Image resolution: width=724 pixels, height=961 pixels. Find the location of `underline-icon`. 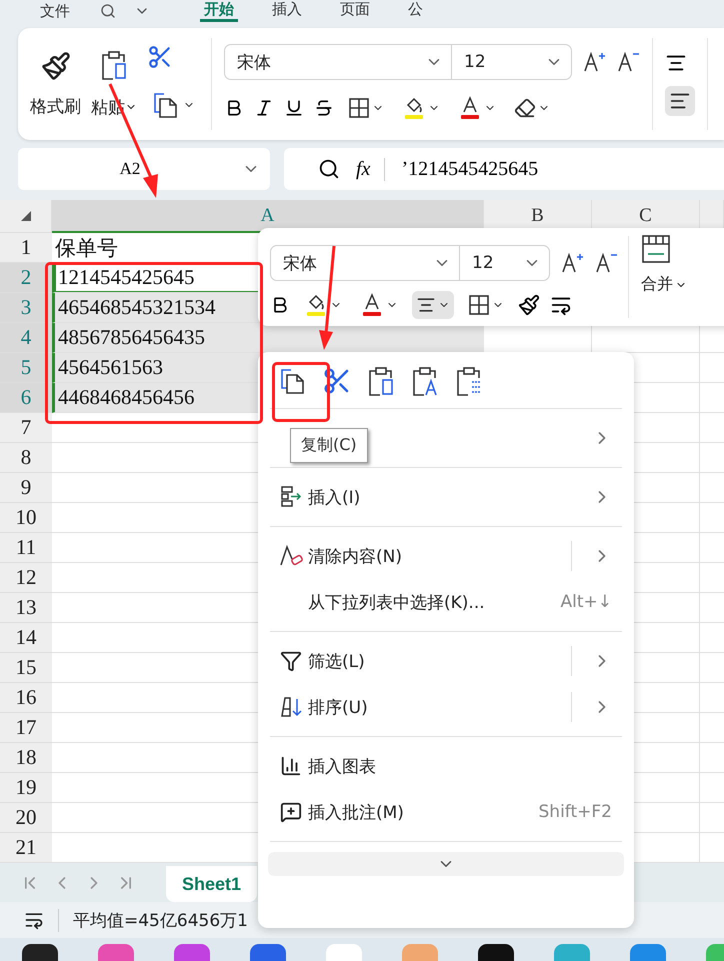

underline-icon is located at coordinates (294, 108).